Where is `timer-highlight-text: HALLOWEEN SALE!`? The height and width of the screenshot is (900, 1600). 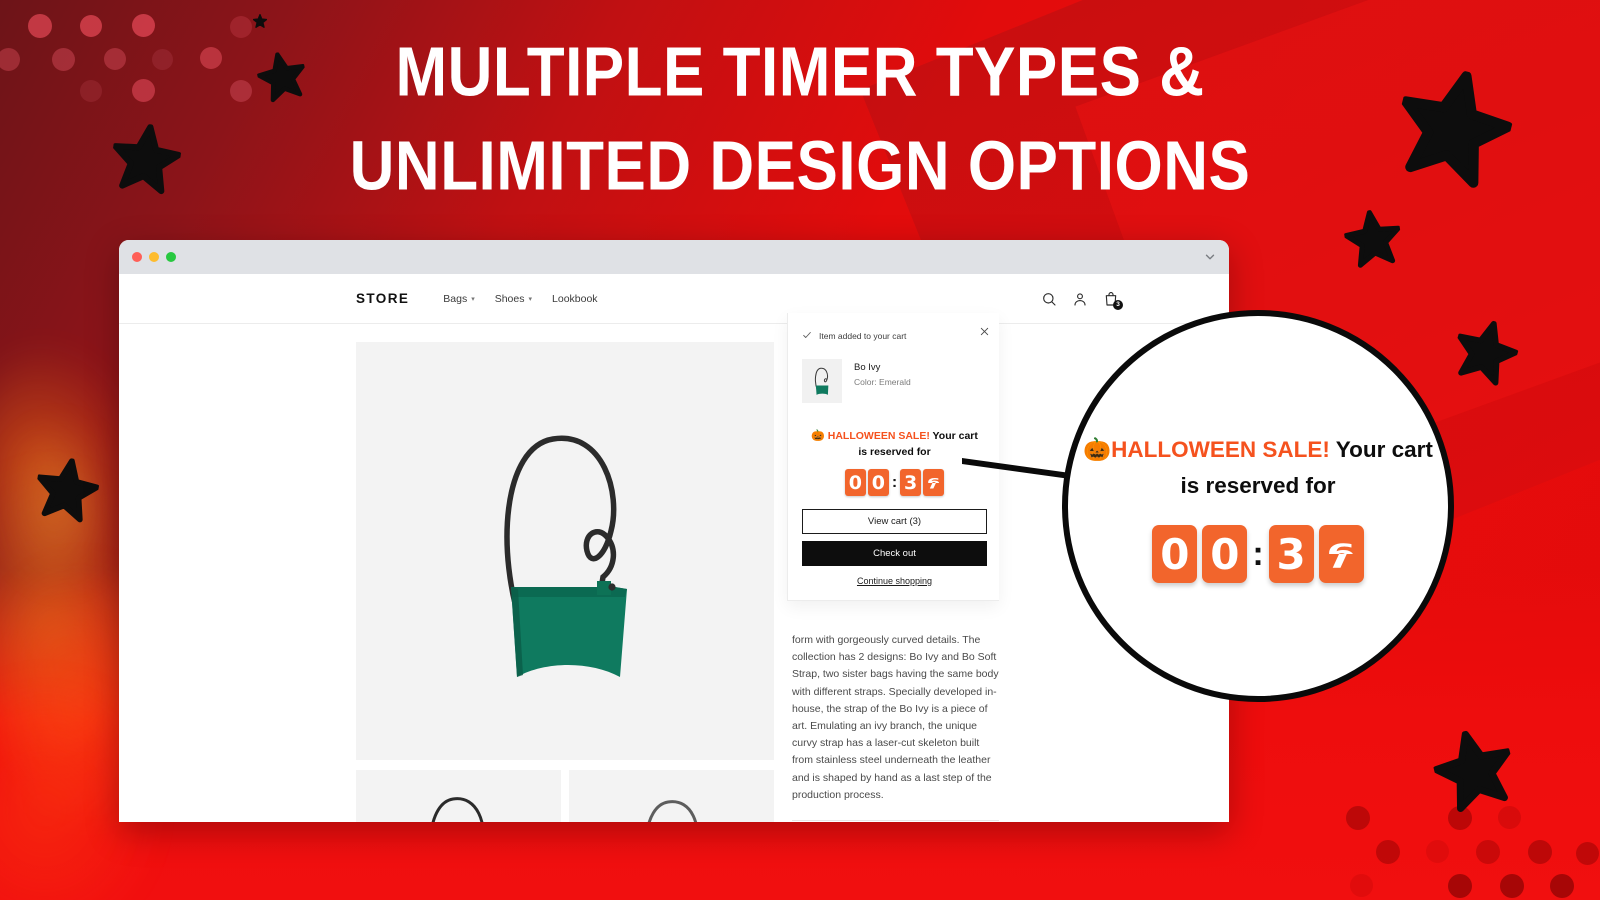
timer-highlight-text: HALLOWEEN SALE! is located at coordinates (878, 436).